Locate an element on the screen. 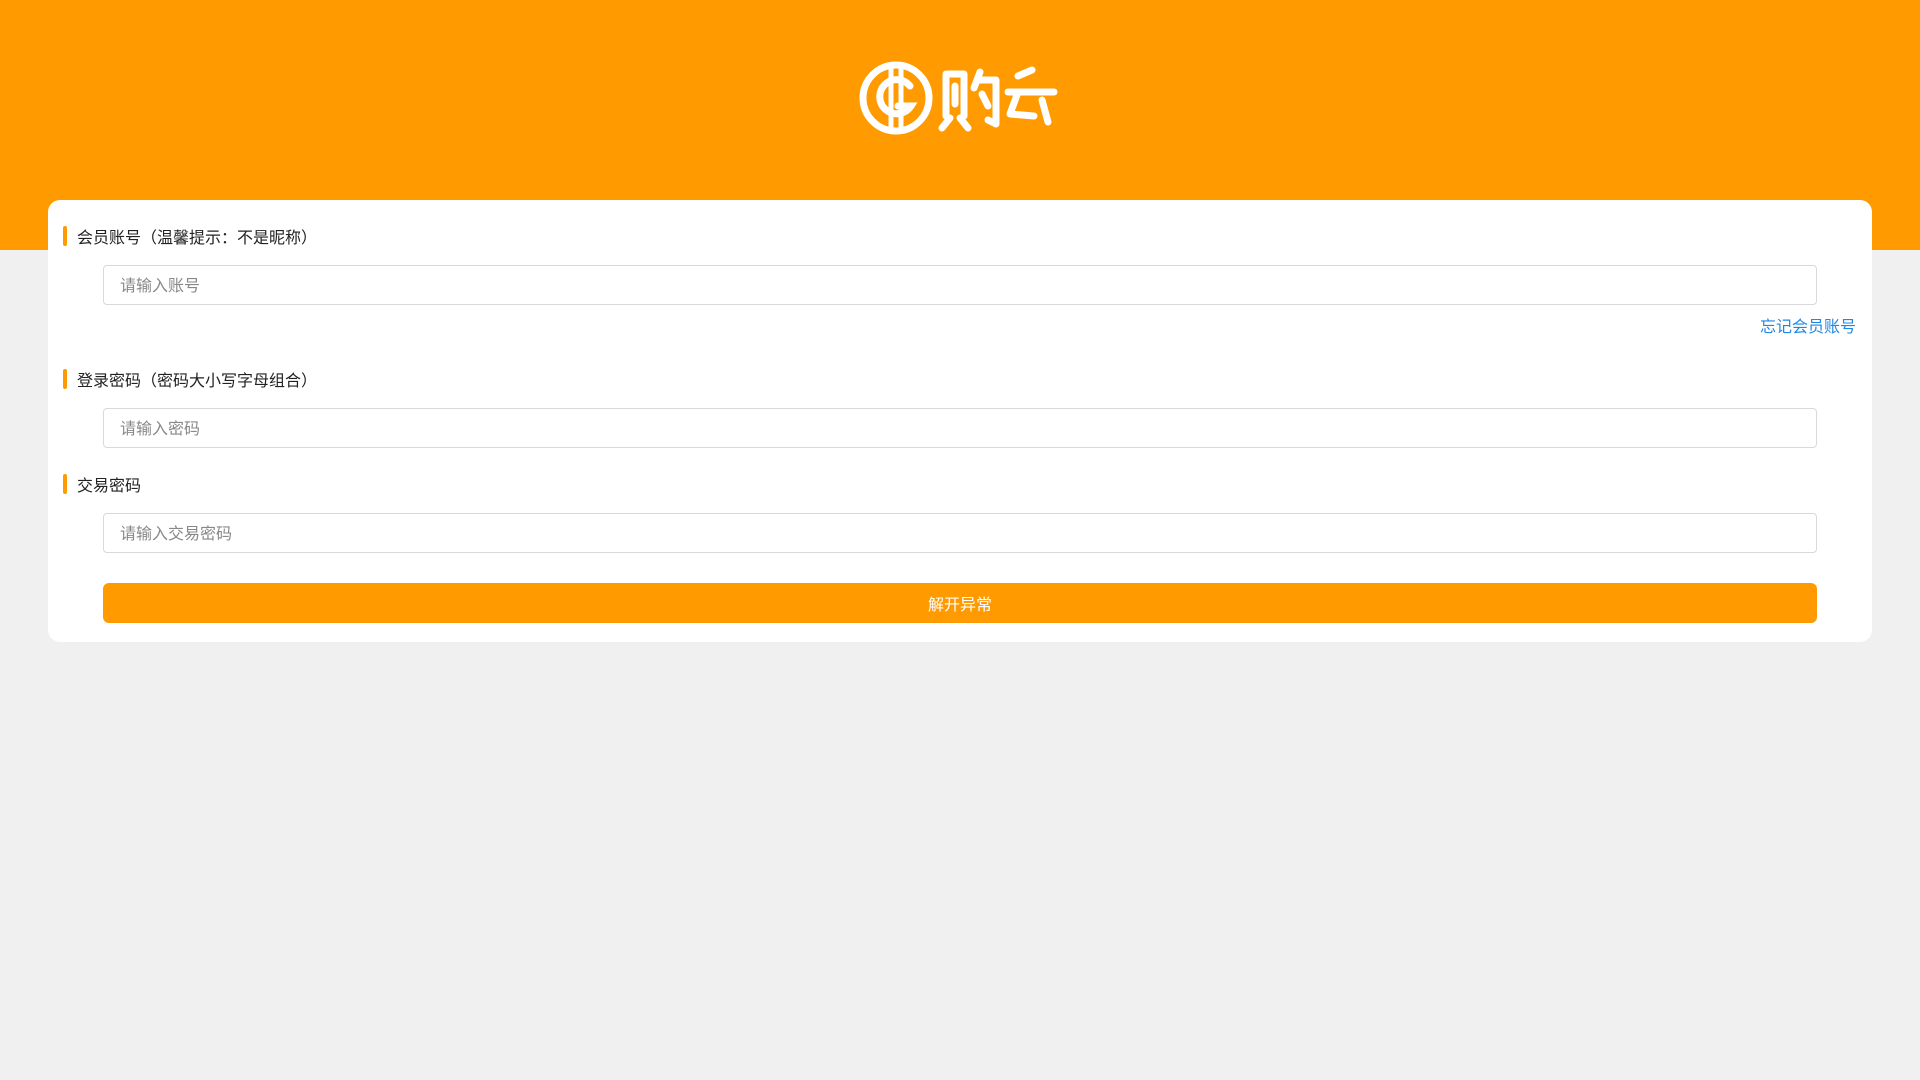 The width and height of the screenshot is (1920, 1080). trade-password-label-text: 交易密码 is located at coordinates (109, 485).